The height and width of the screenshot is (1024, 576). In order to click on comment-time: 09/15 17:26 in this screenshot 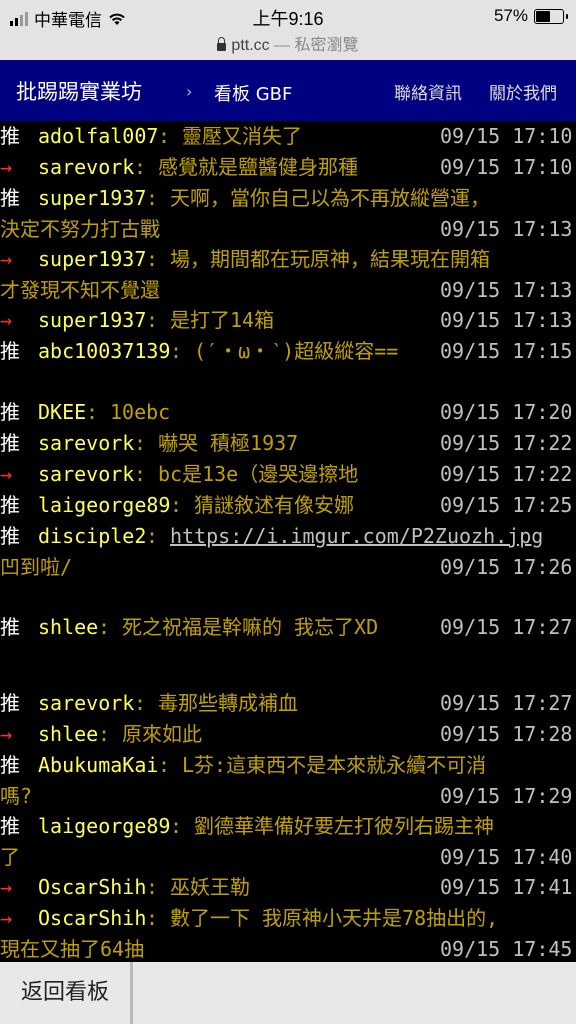, I will do `click(506, 567)`.